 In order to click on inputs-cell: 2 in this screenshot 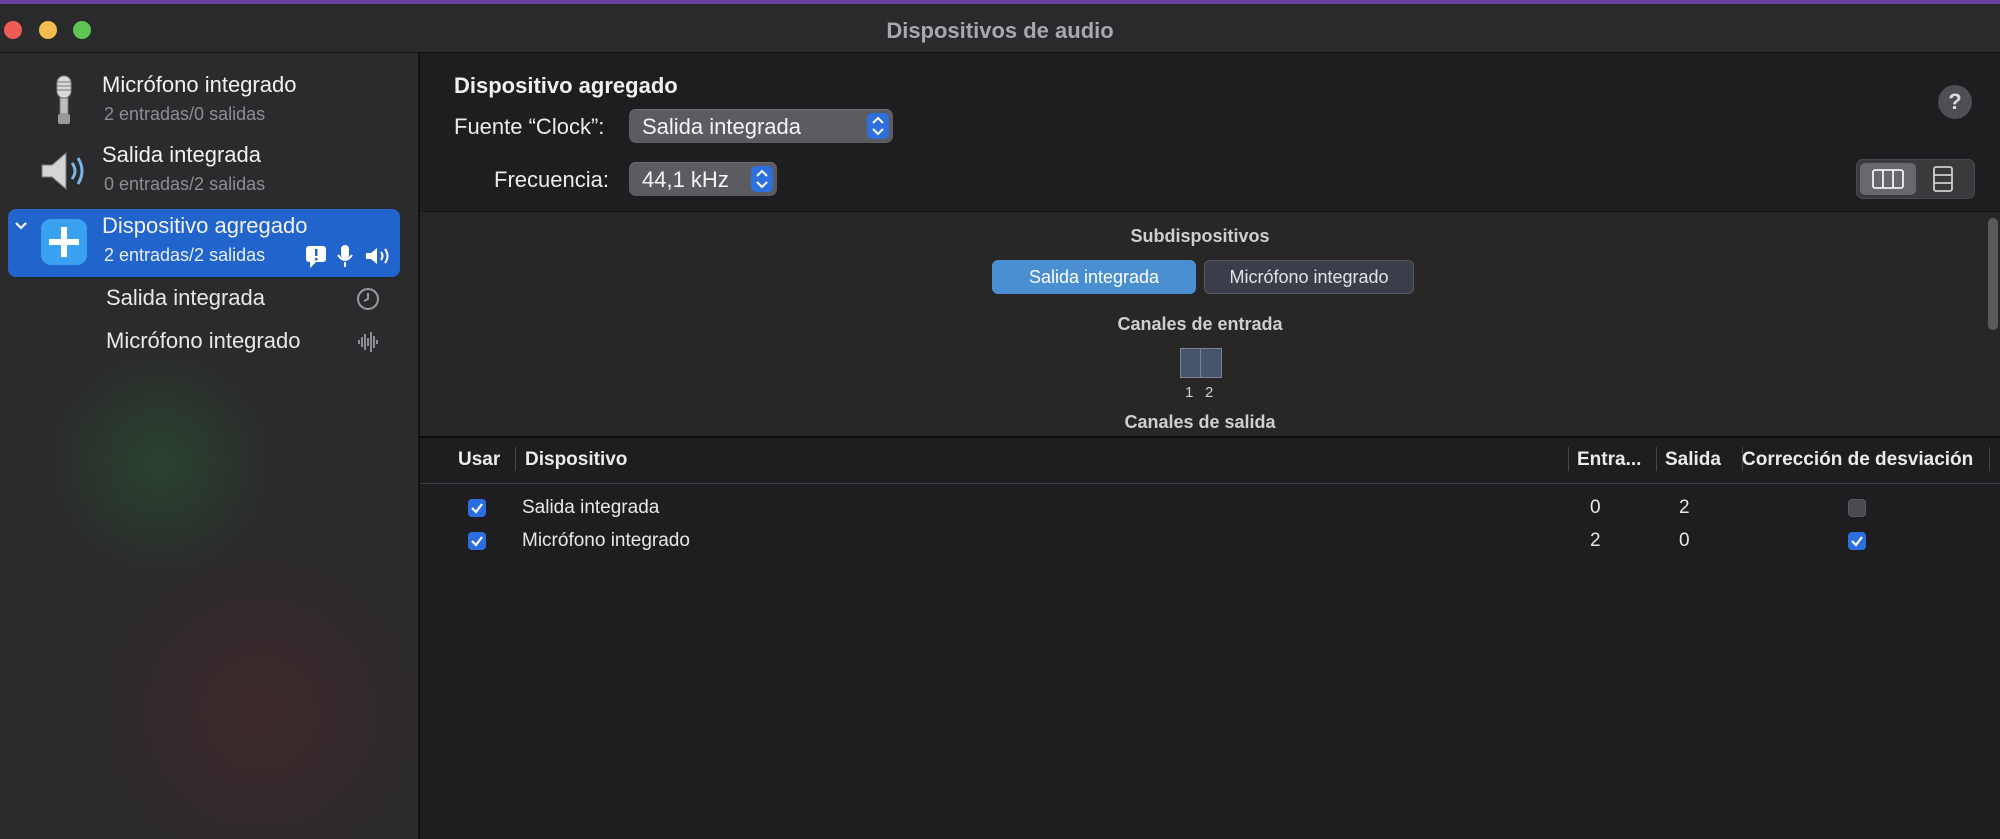, I will do `click(1595, 540)`.